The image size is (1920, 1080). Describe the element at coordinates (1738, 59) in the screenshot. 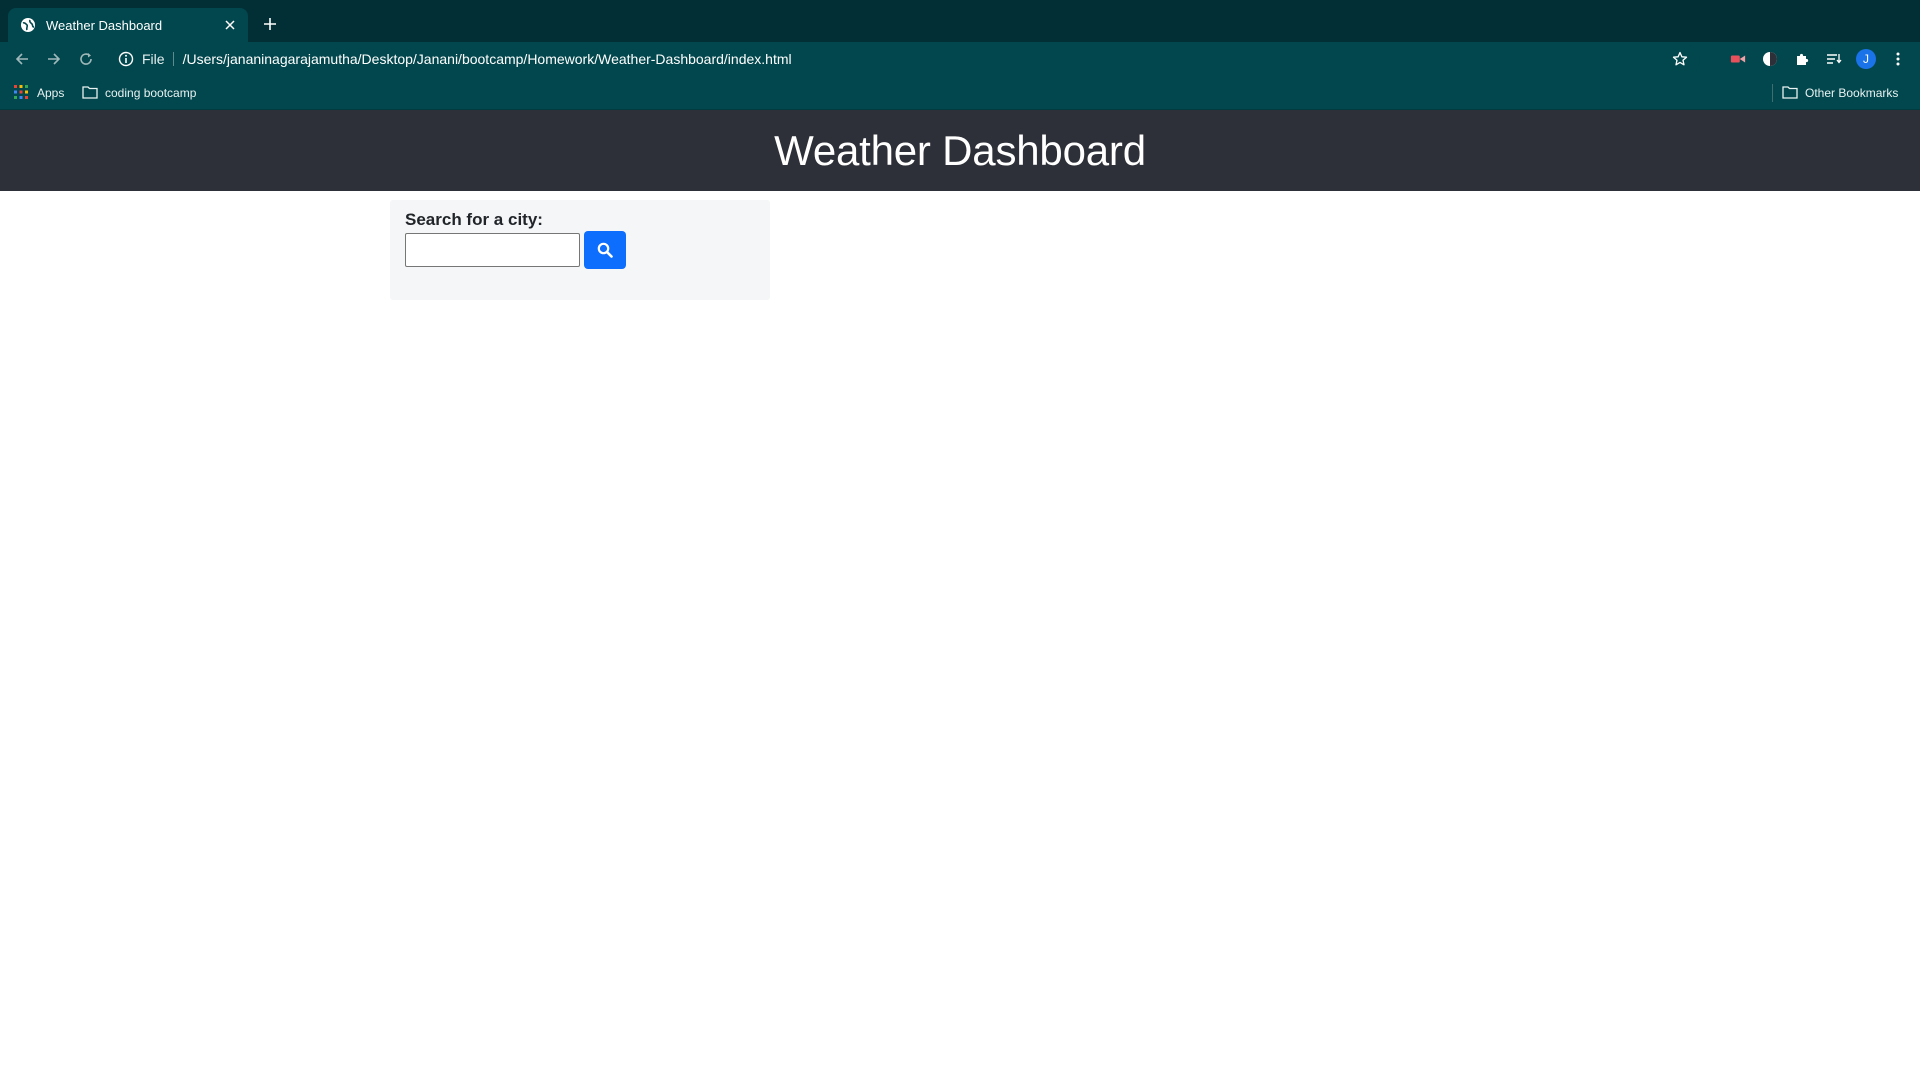

I see `extension-record-icon` at that location.